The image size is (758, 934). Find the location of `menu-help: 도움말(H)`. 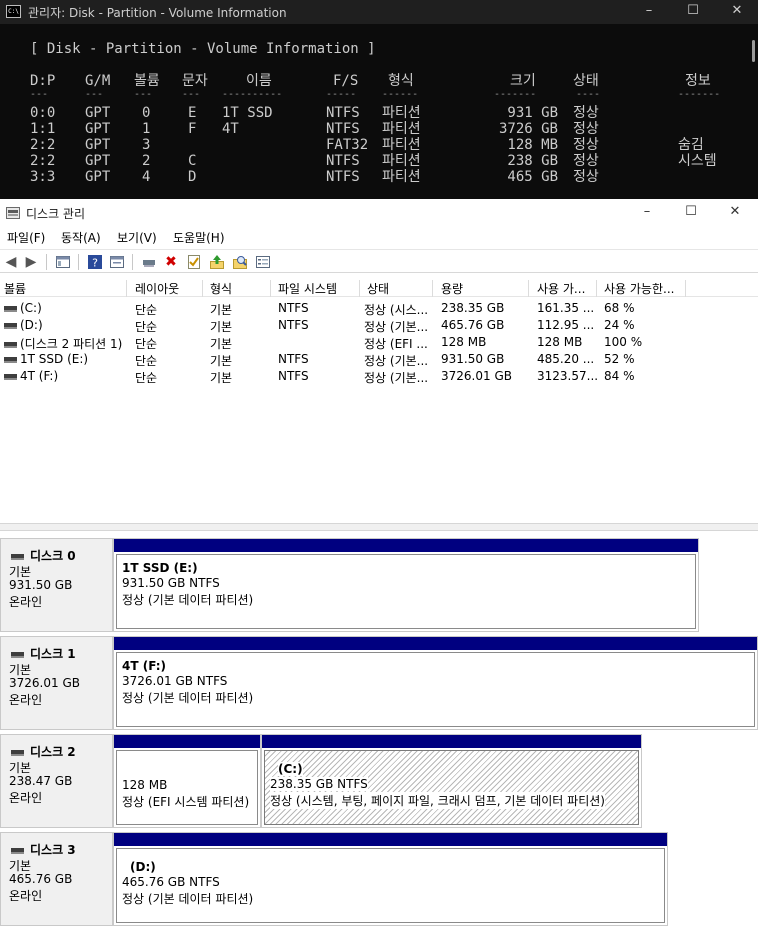

menu-help: 도움말(H) is located at coordinates (199, 237).